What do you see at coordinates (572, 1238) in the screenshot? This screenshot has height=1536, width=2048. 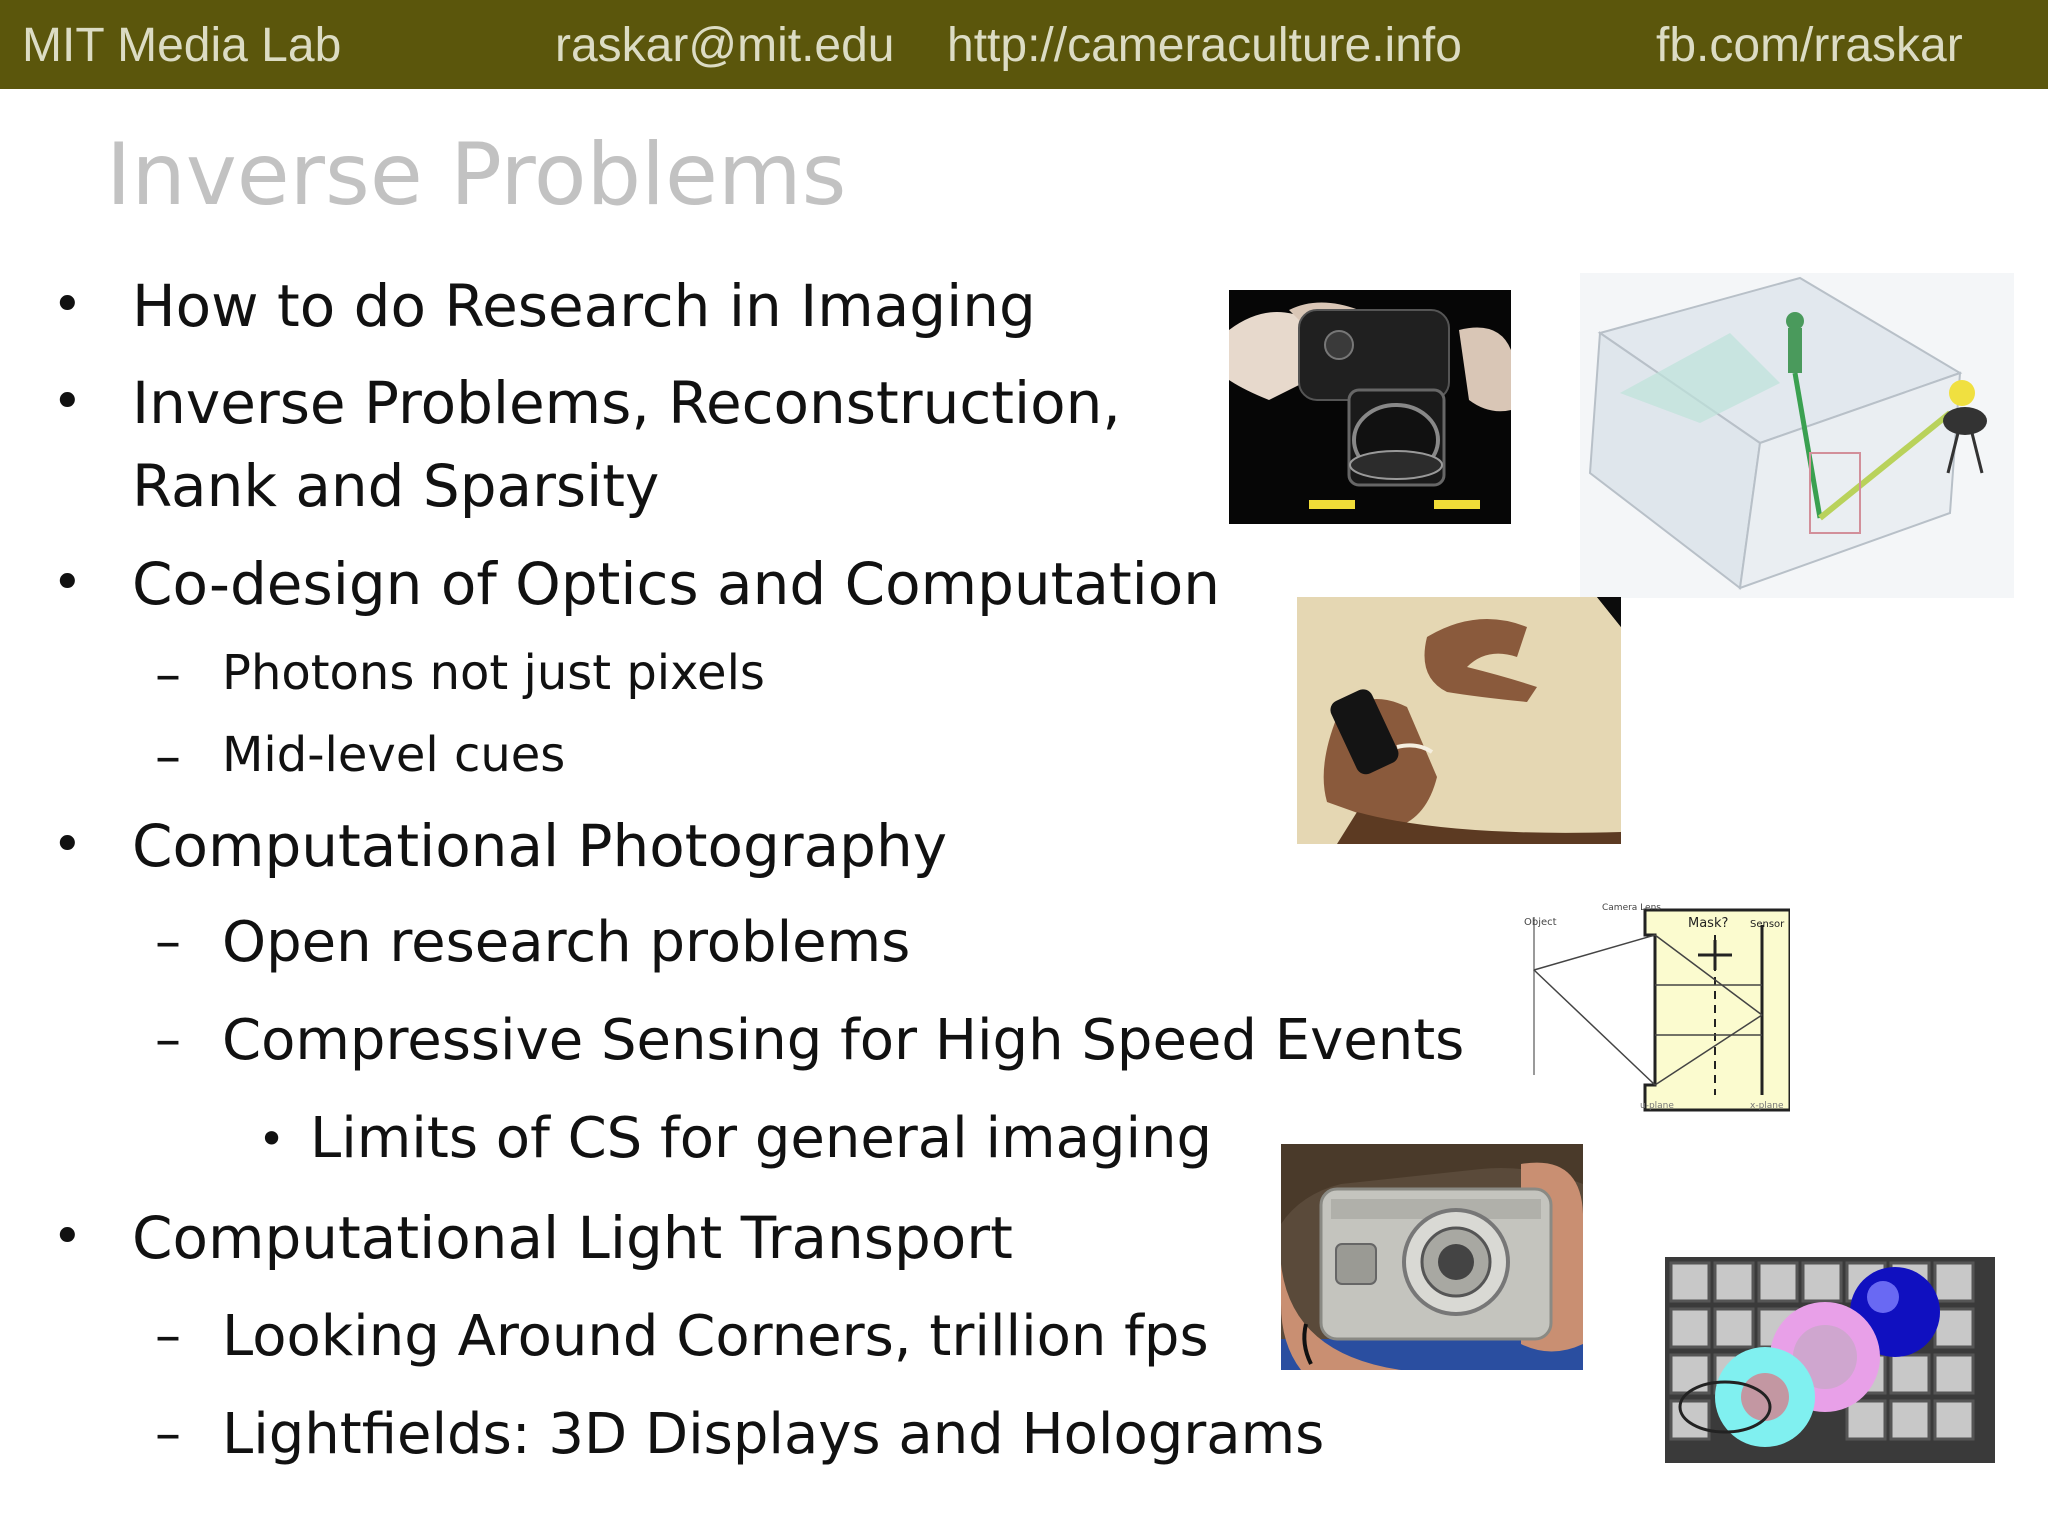 I see `bullet-light-transport: Computational Light Transport` at bounding box center [572, 1238].